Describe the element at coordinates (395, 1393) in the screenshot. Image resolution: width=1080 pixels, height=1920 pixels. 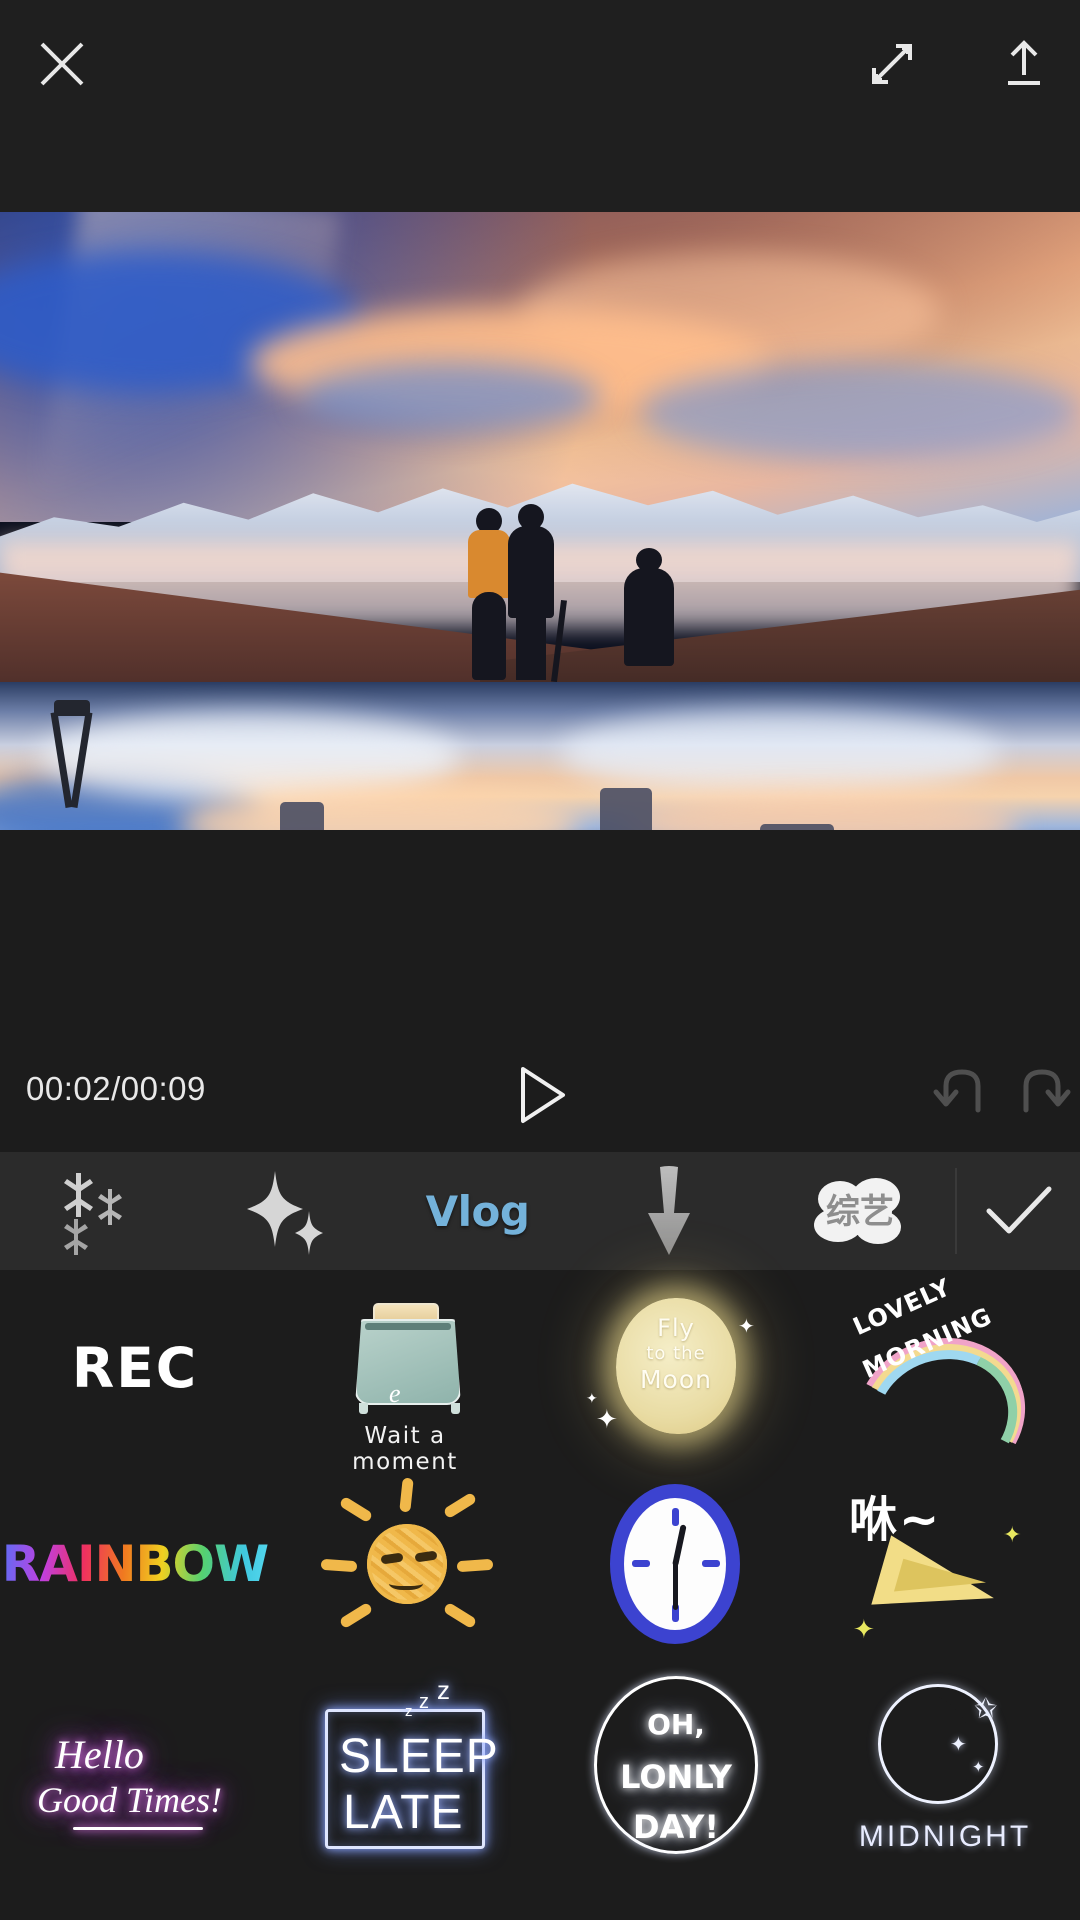
I see `toaster-squiggle: e` at that location.